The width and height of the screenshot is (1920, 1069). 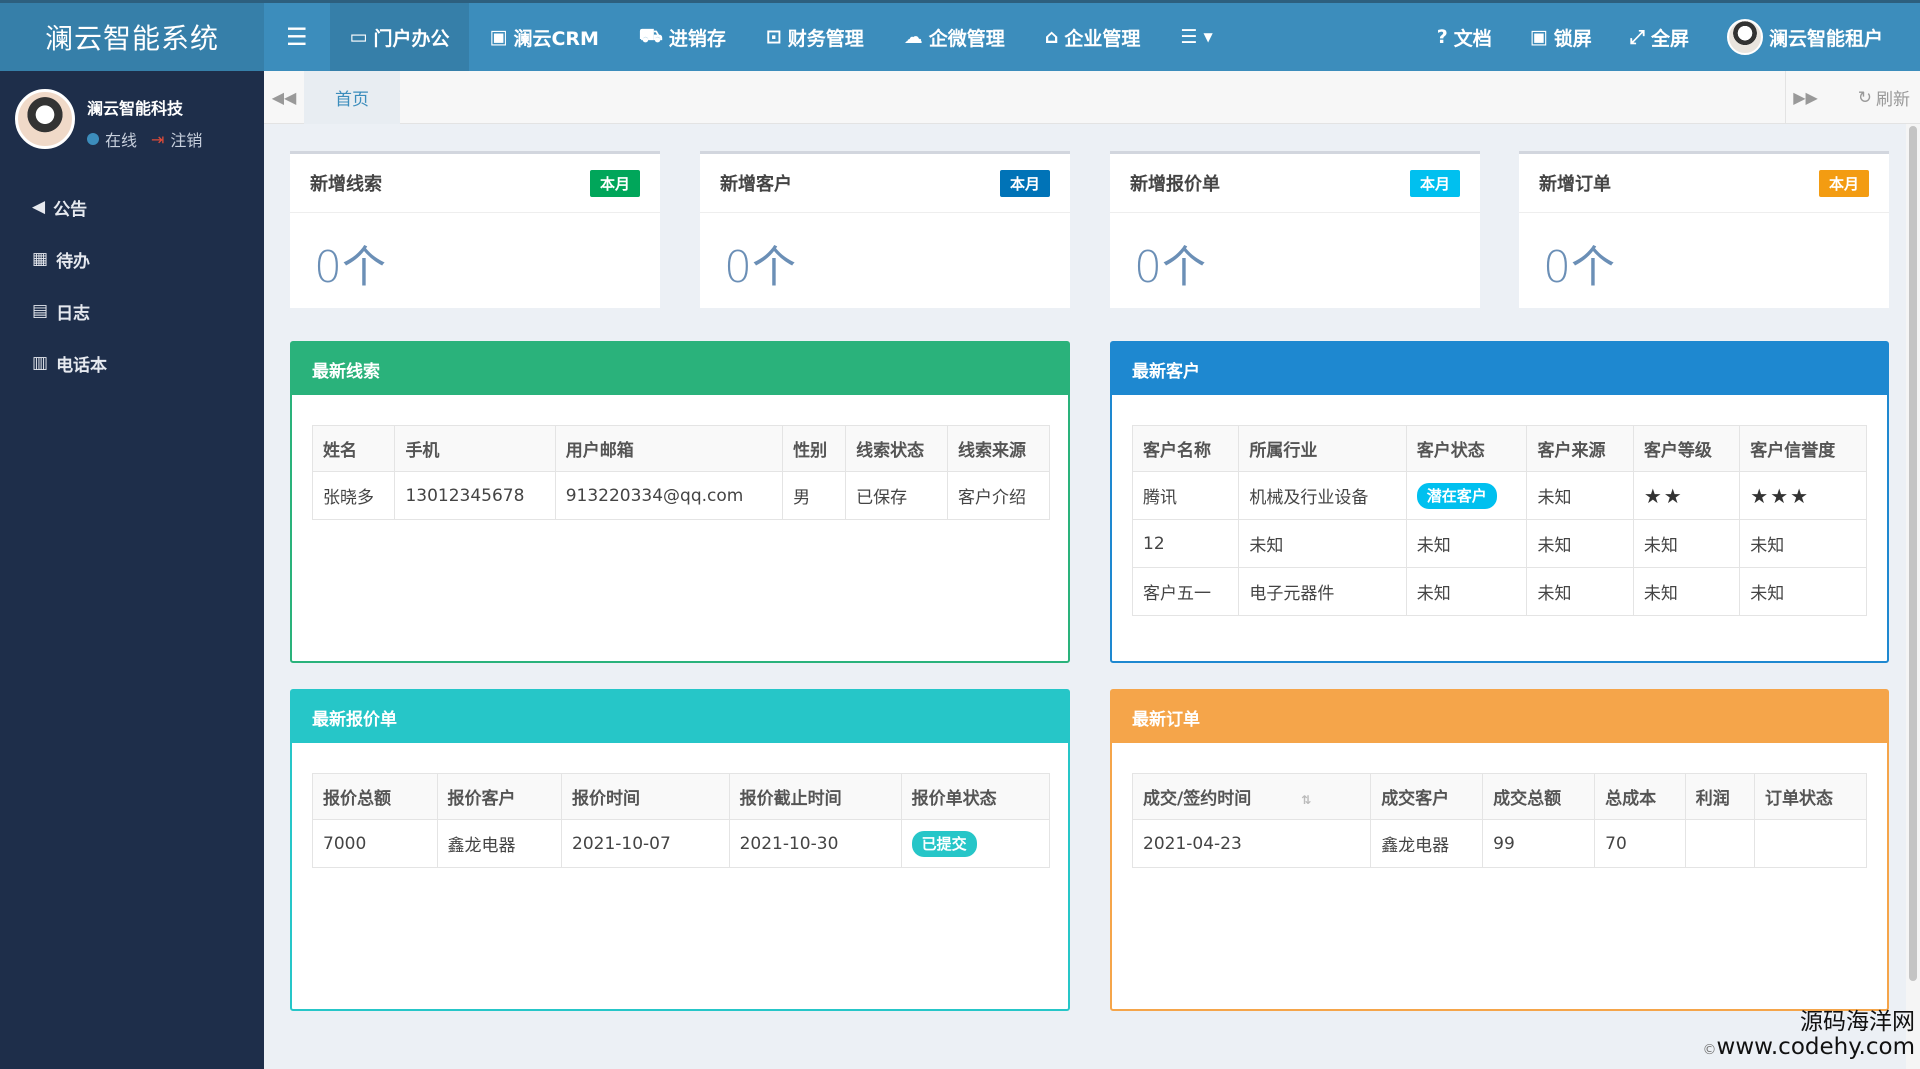 I want to click on sidebar: 澜云智能科技 在线 ⇥ 注销 ◀ 公告 ▦ 待办 ▤ 日志 ▥ 电话本, so click(x=132, y=570).